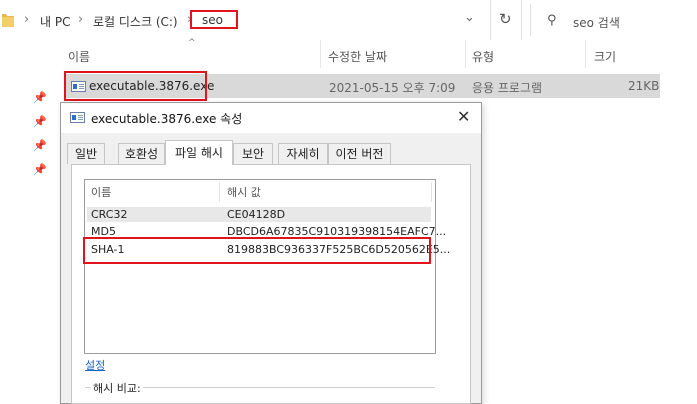 Image resolution: width=697 pixels, height=404 pixels. Describe the element at coordinates (257, 250) in the screenshot. I see `highlight-box-sha1` at that location.